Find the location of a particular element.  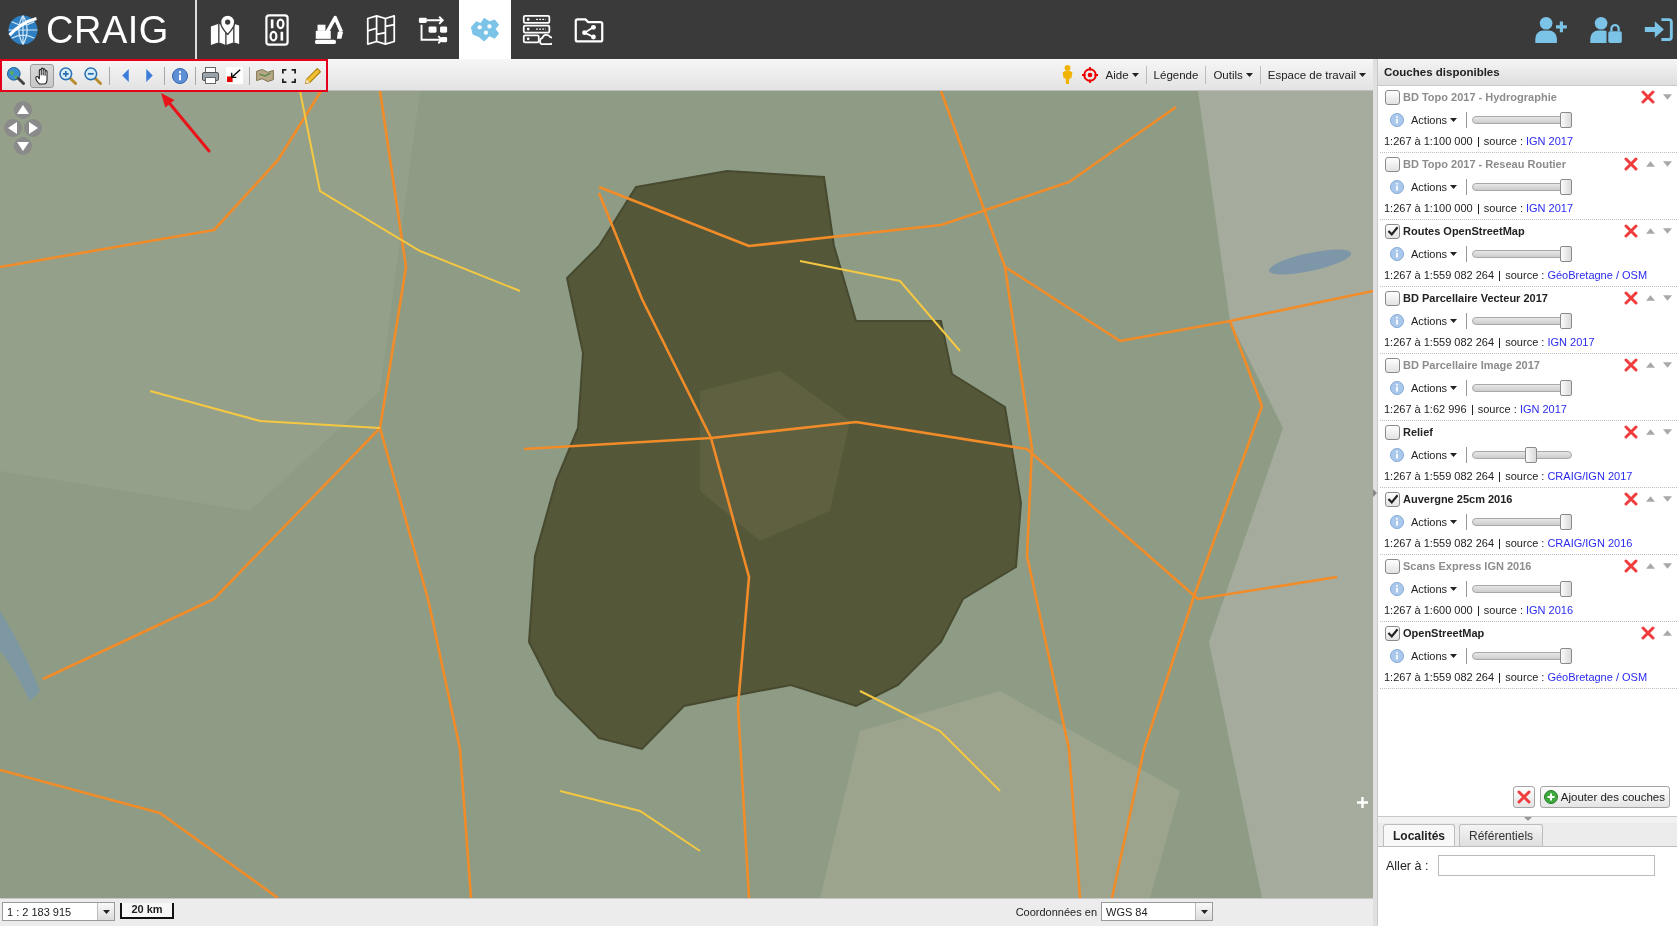

toolbar-menu: Aide is located at coordinates (1122, 74).